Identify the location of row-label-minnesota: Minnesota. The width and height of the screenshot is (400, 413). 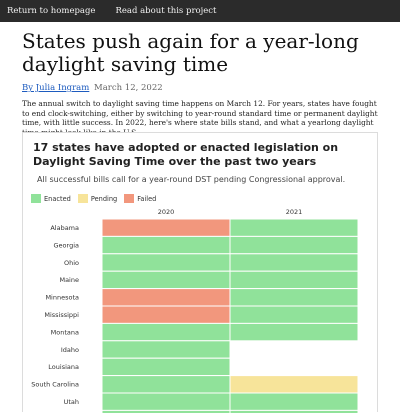
(62, 298).